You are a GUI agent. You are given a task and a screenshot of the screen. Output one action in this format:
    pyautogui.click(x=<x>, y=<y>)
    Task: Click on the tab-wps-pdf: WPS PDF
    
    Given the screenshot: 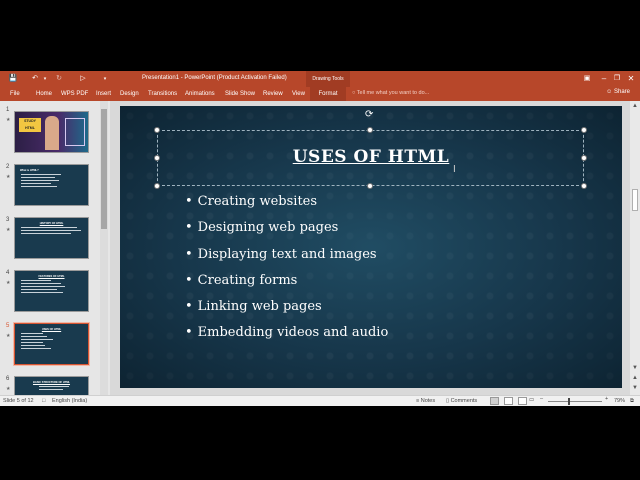 What is the action you would take?
    pyautogui.click(x=74, y=95)
    